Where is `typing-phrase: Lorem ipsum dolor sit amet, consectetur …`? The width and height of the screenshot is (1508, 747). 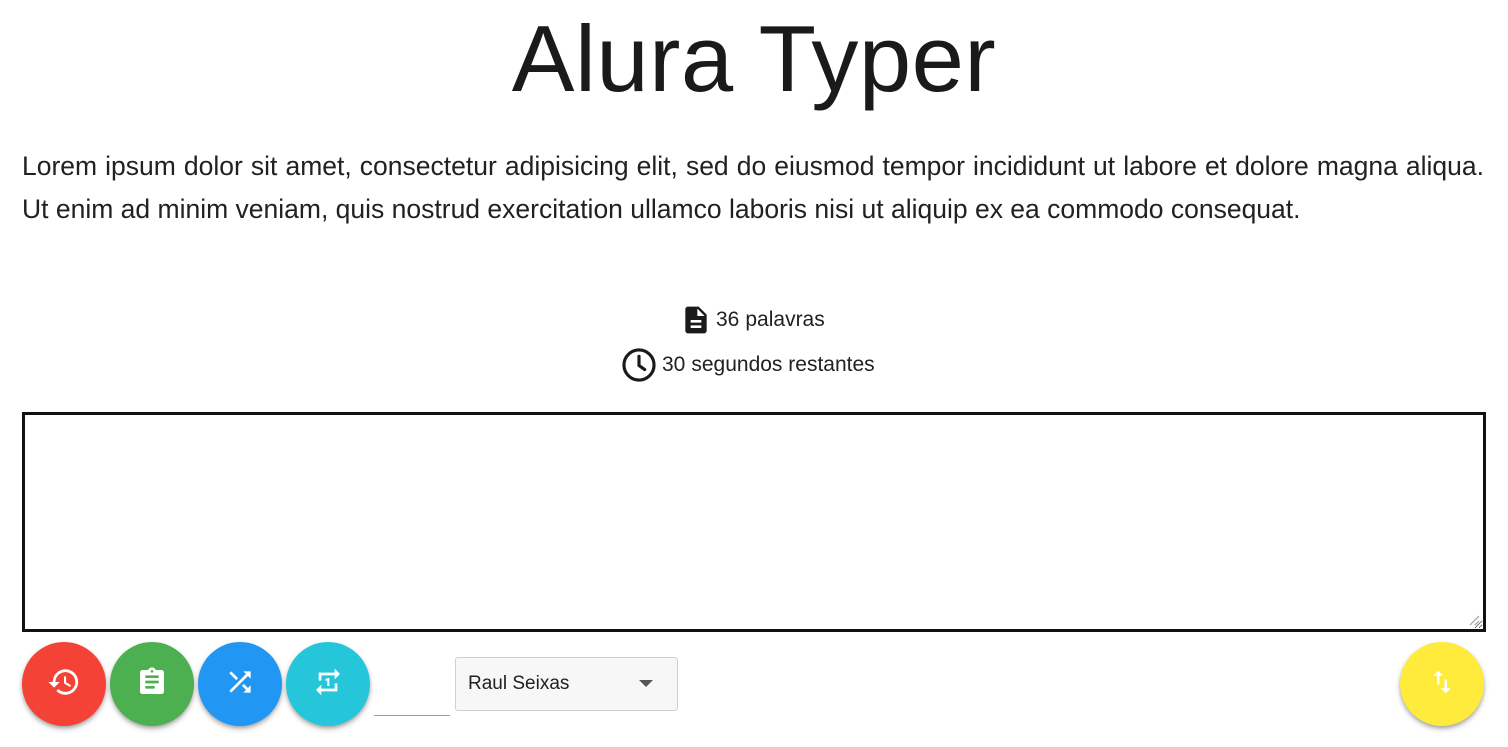
typing-phrase: Lorem ipsum dolor sit amet, consectetur … is located at coordinates (753, 187).